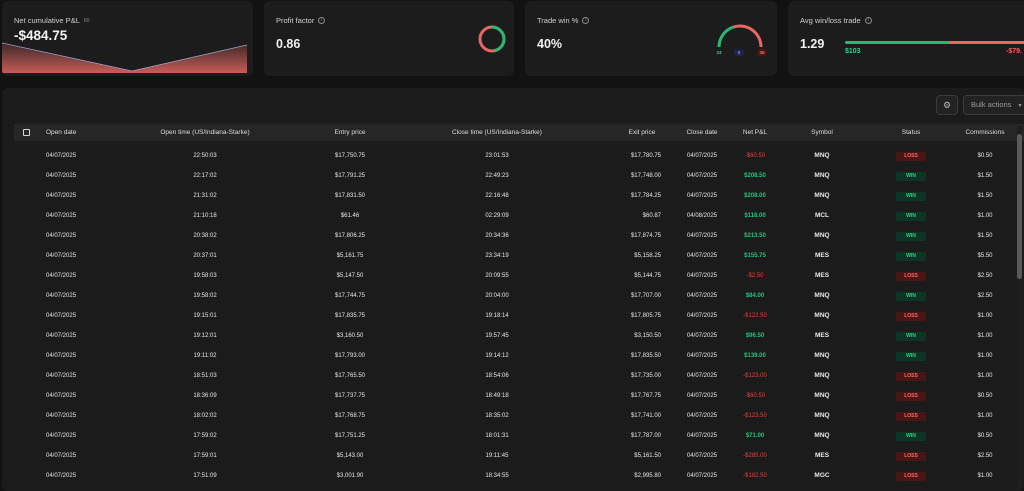 The width and height of the screenshot is (1024, 491). Describe the element at coordinates (985, 132) in the screenshot. I see `header-commissions: Commissions` at that location.